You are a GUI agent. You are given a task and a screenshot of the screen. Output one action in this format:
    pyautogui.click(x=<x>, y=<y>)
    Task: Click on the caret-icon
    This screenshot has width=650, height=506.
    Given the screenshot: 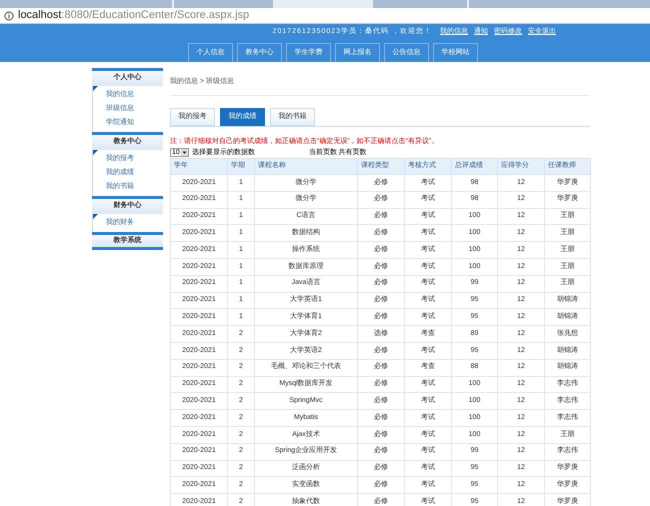 What is the action you would take?
    pyautogui.click(x=184, y=152)
    